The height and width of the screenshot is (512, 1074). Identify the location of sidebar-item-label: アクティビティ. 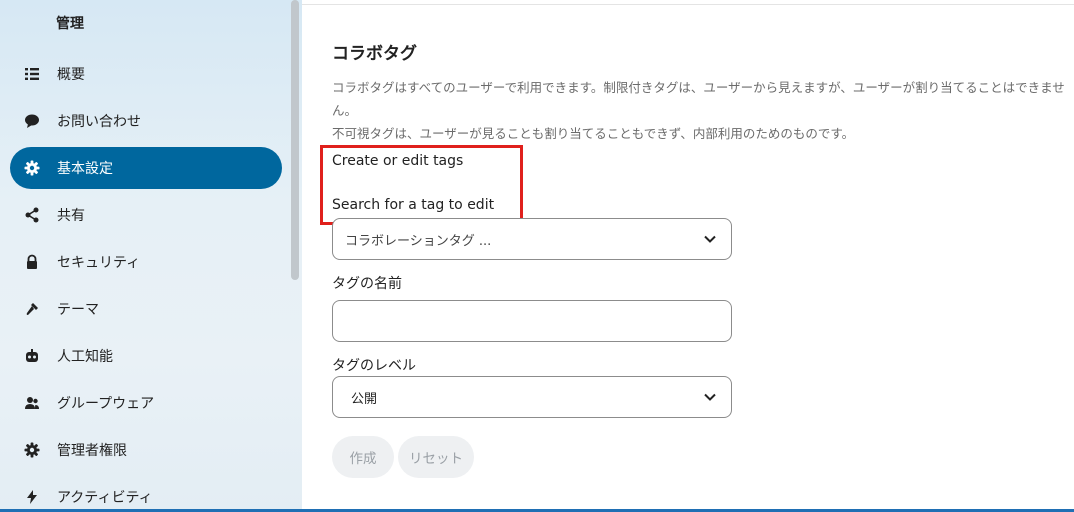
(105, 498).